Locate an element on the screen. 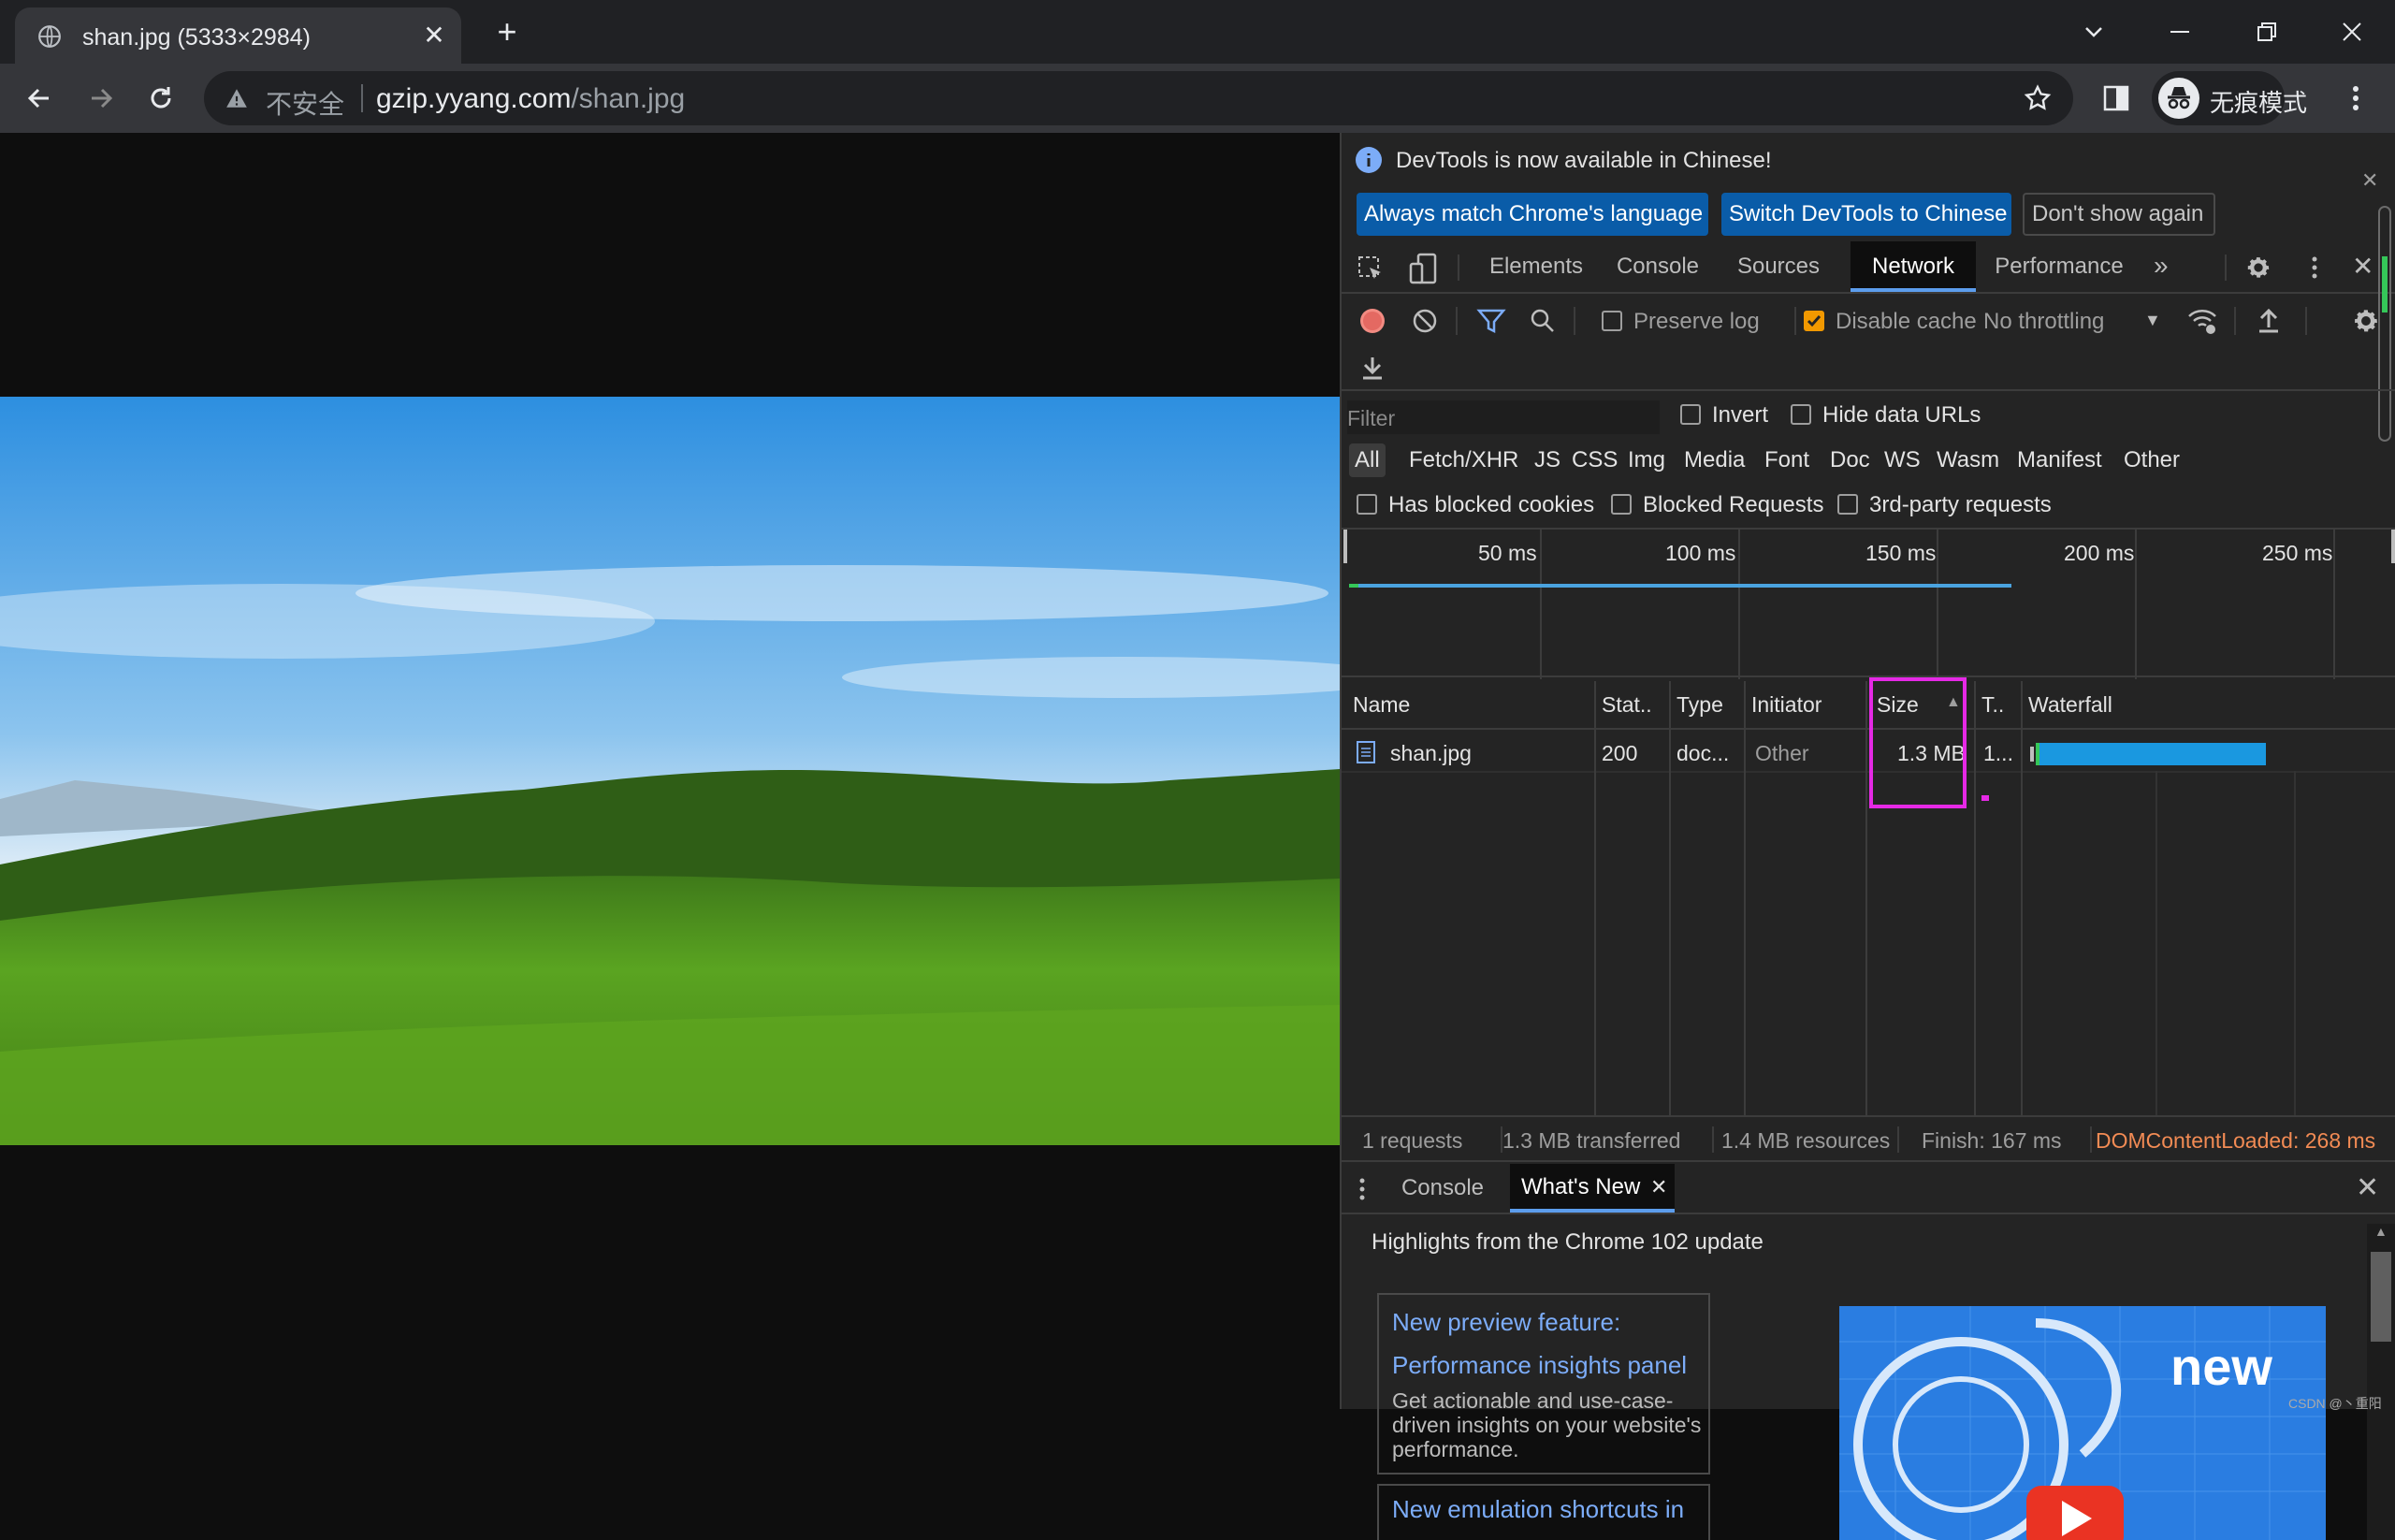 The image size is (2395, 1540). more-tabs-icon: » is located at coordinates (2161, 266).